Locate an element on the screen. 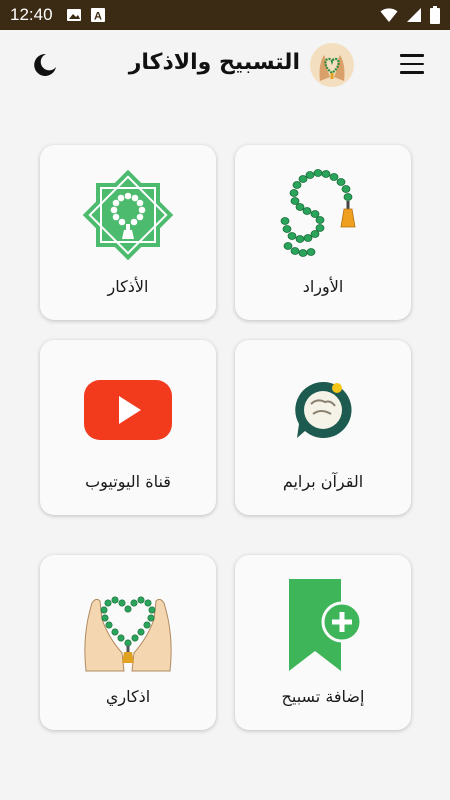 This screenshot has width=450, height=800. card-add-tasbih-label: إضافة تسبيح is located at coordinates (323, 696).